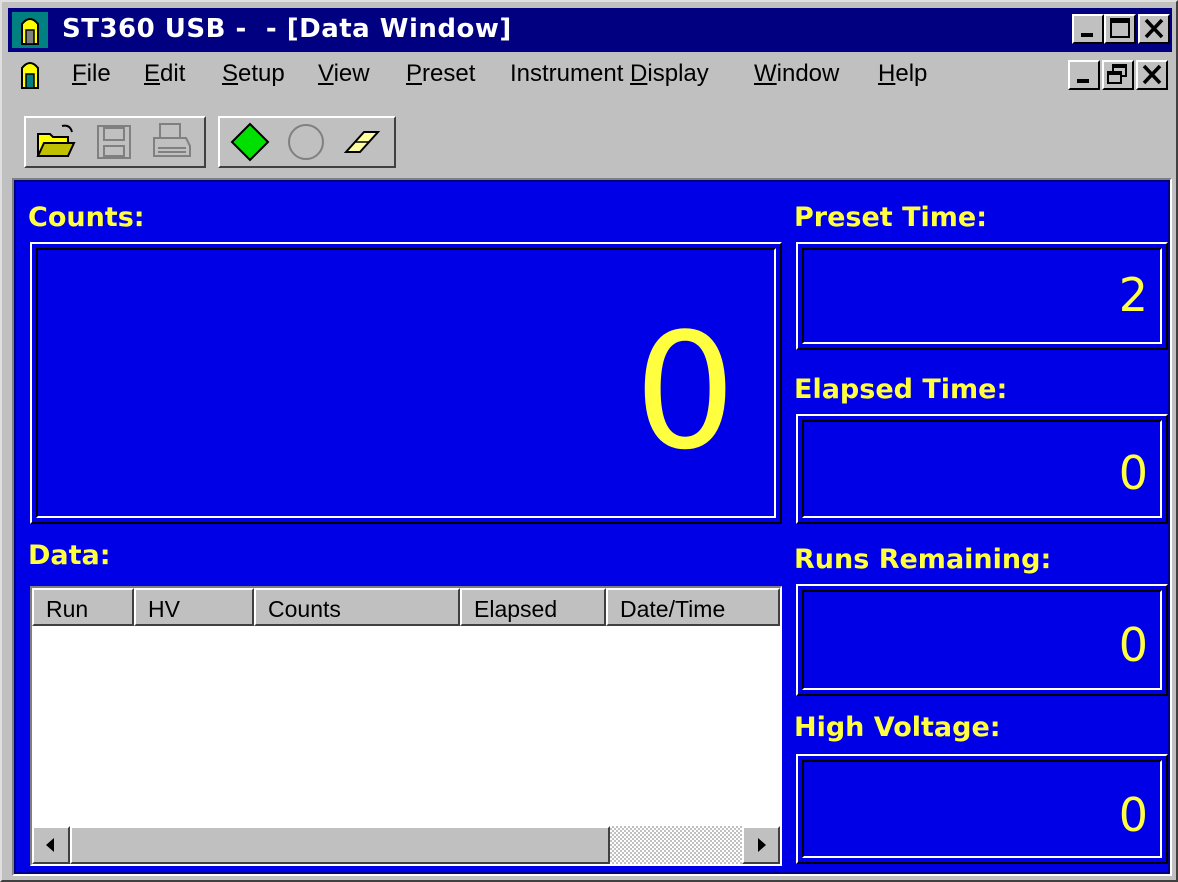  What do you see at coordinates (590, 30) in the screenshot?
I see `title-bar: ST360 USB - - [Data Window]` at bounding box center [590, 30].